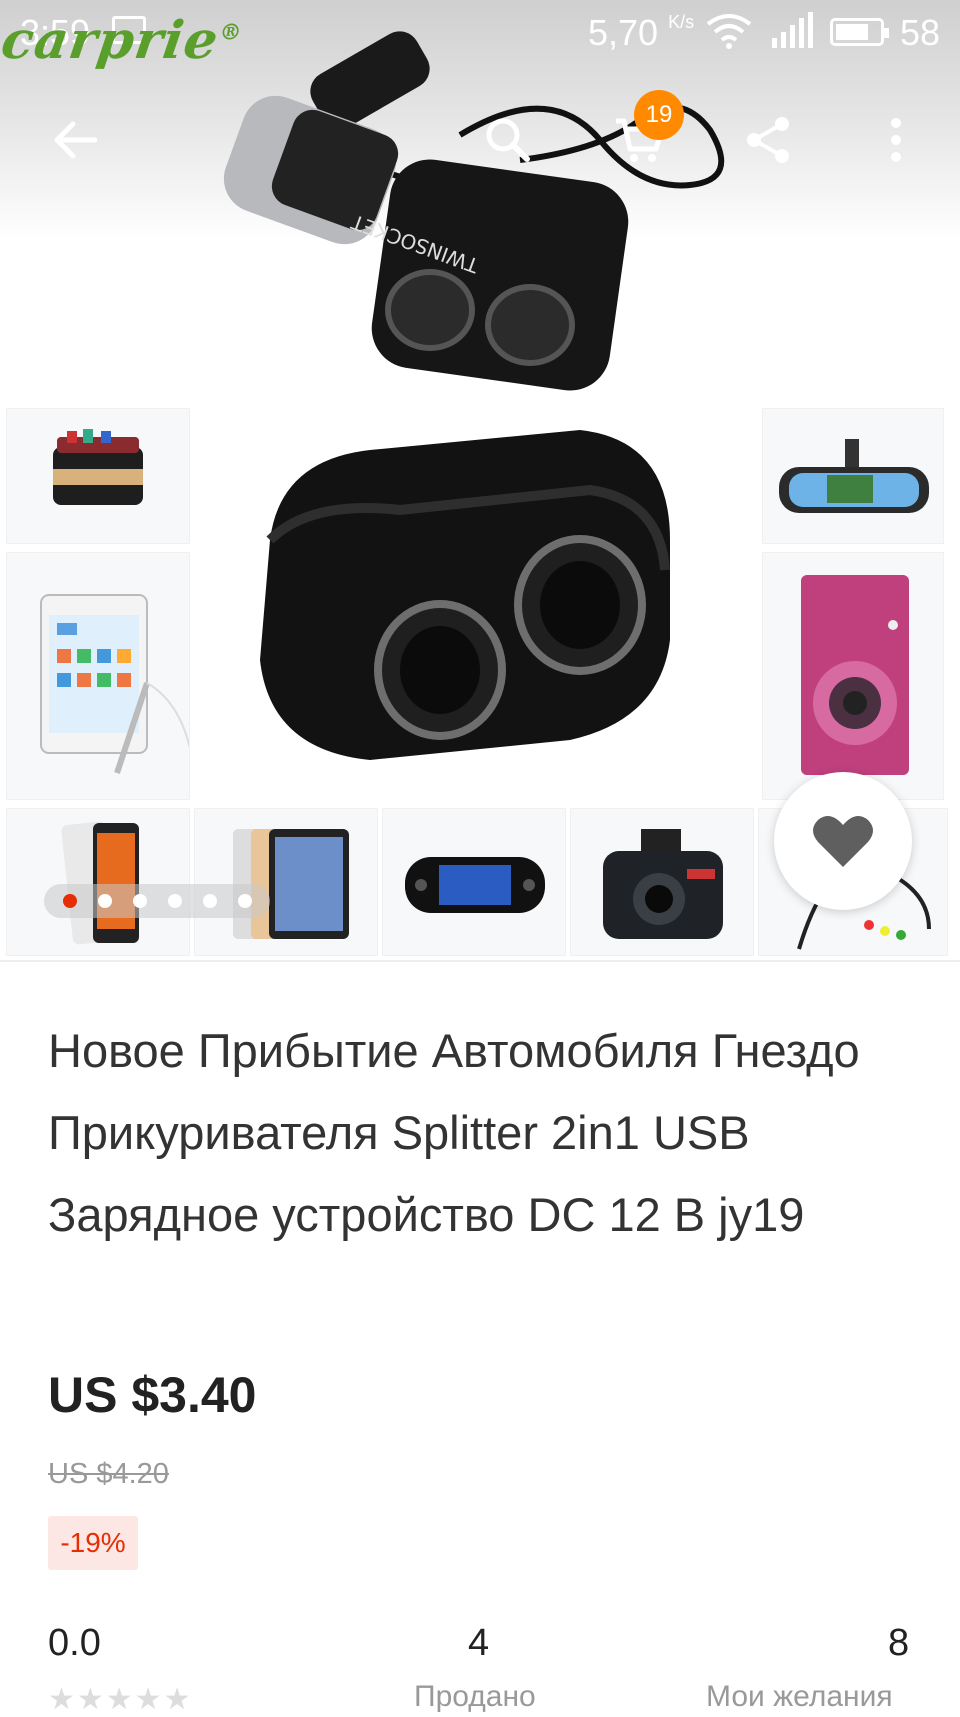 This screenshot has width=960, height=1717. I want to click on heart-icon, so click(843, 841).